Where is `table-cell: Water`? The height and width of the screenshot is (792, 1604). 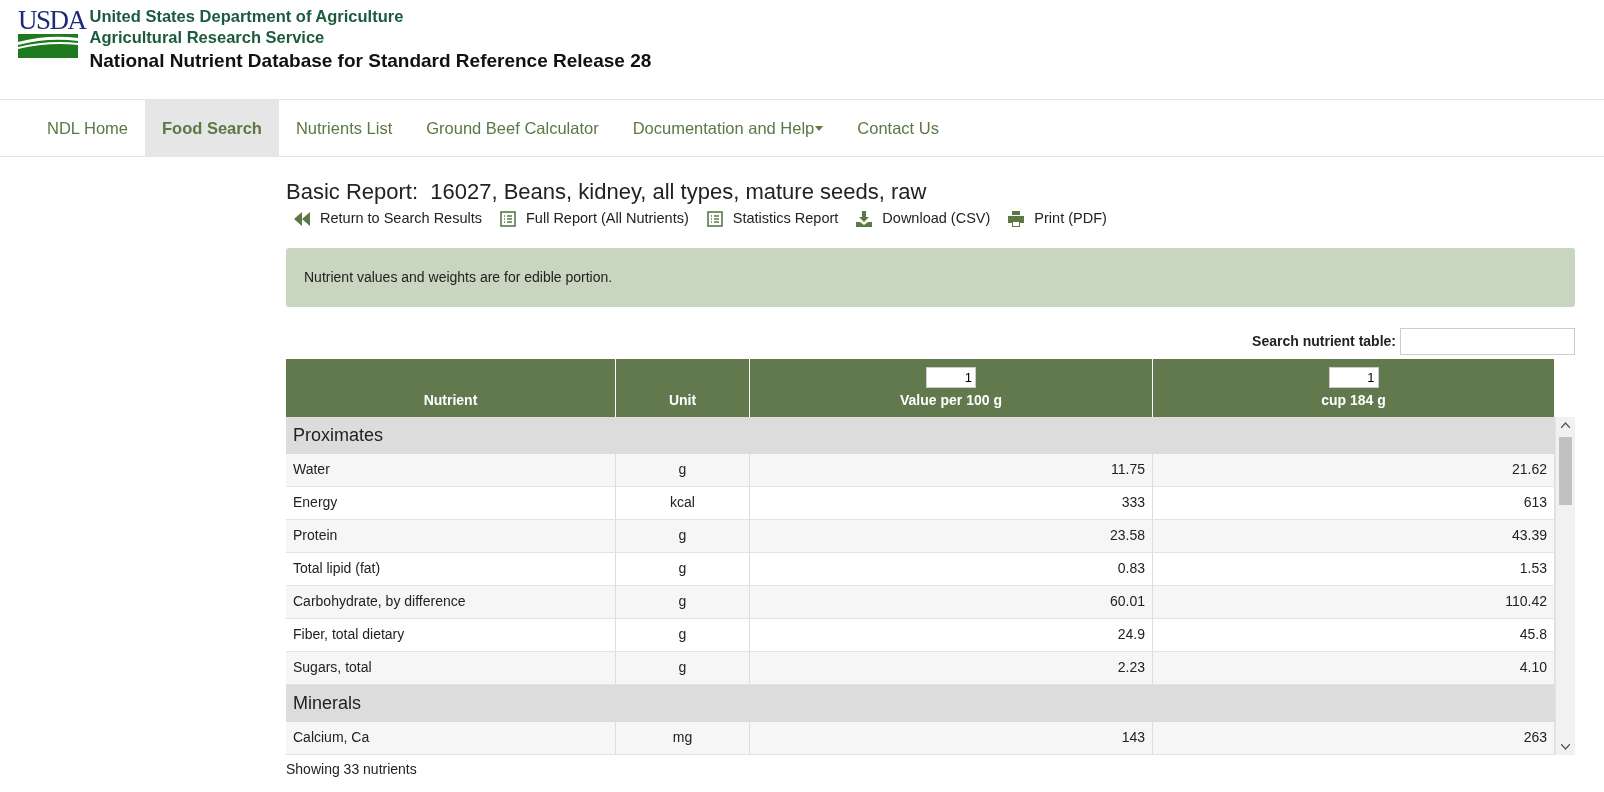 table-cell: Water is located at coordinates (451, 469).